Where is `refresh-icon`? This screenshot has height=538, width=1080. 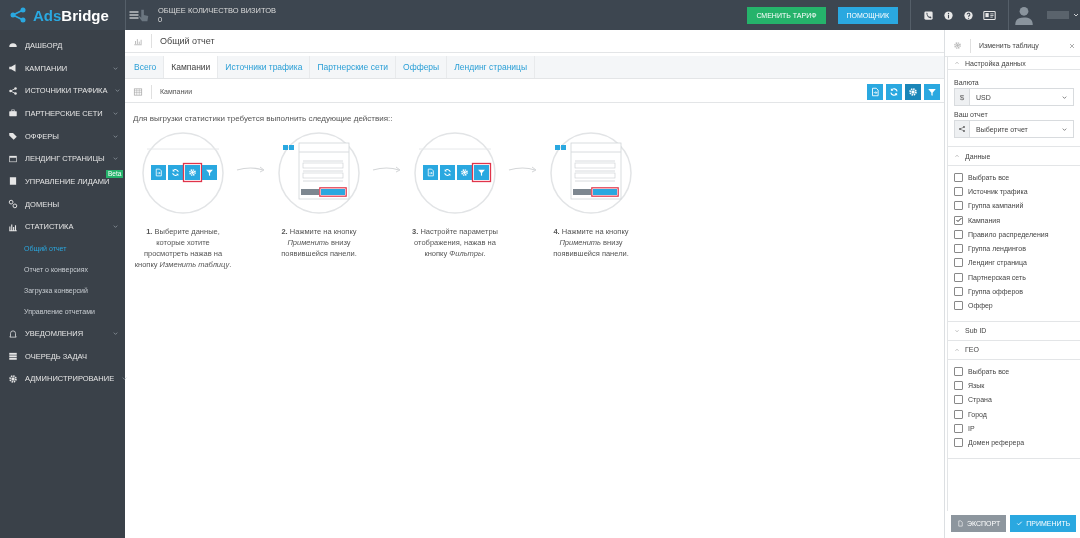
refresh-icon is located at coordinates (894, 91).